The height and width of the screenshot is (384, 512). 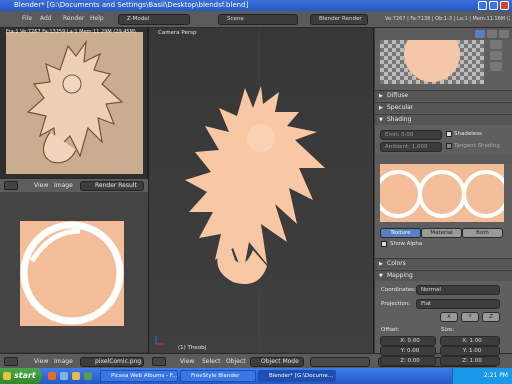 What do you see at coordinates (449, 134) in the screenshot?
I see `shadeless-checkbox` at bounding box center [449, 134].